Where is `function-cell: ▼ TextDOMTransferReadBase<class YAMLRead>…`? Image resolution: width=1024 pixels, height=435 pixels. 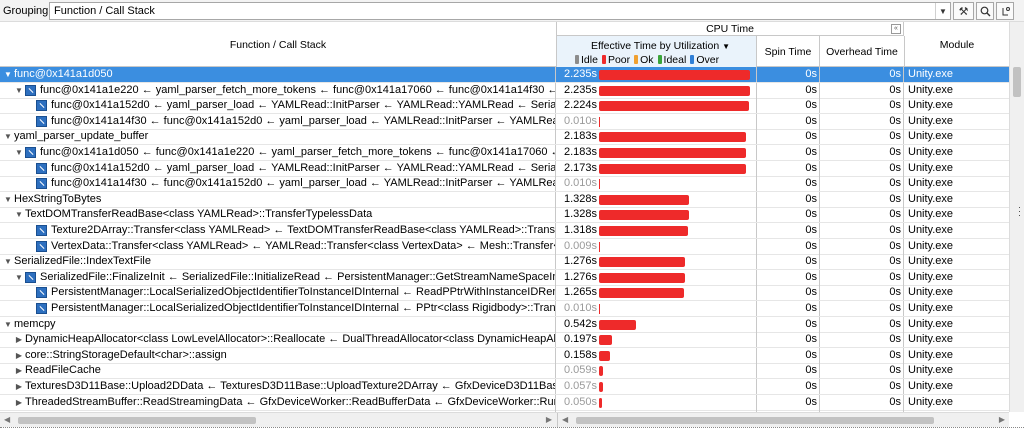
function-cell: ▼ TextDOMTransferReadBase<class YAMLRead>… is located at coordinates (278, 214).